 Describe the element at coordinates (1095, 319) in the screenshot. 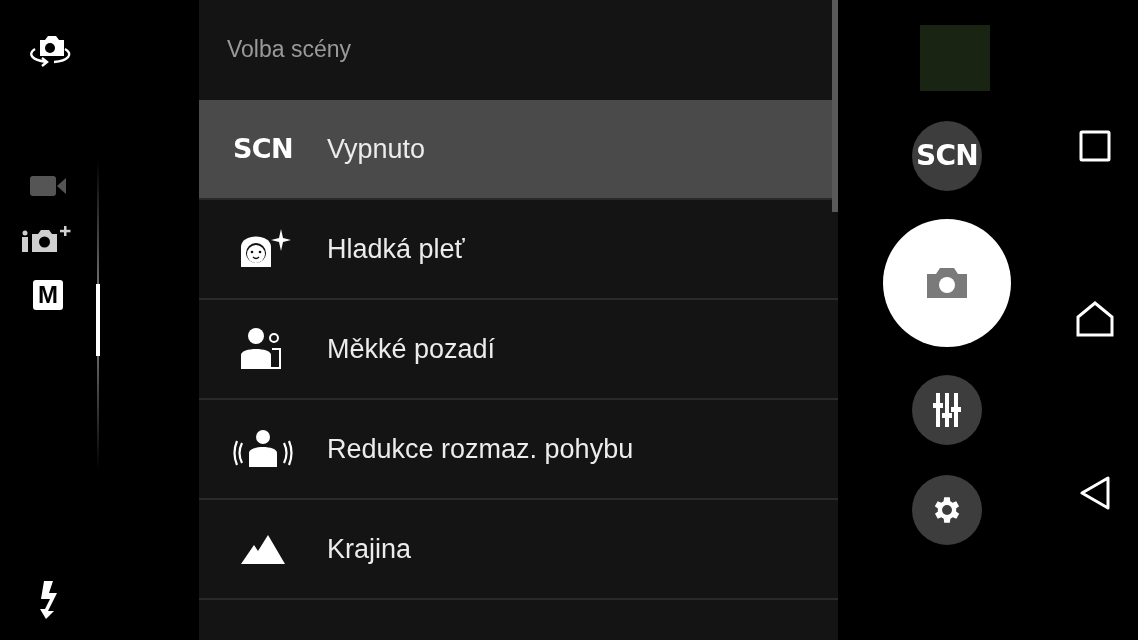

I see `home-button` at that location.